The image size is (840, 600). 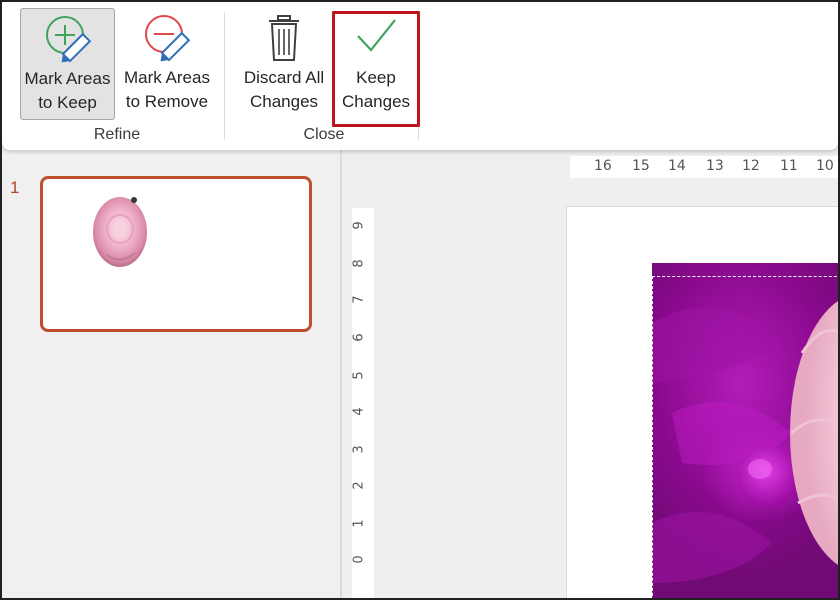 I want to click on slide-thumbnail, so click(x=176, y=254).